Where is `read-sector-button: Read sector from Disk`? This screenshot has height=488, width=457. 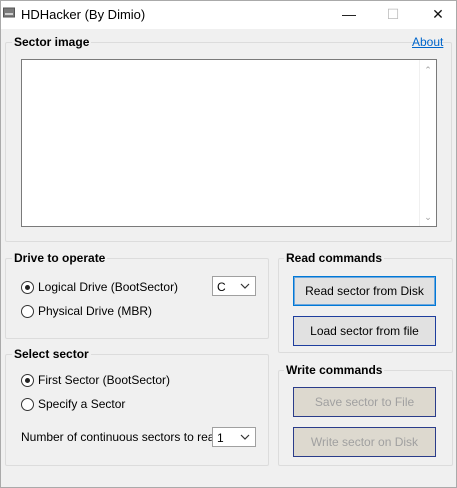
read-sector-button: Read sector from Disk is located at coordinates (364, 291).